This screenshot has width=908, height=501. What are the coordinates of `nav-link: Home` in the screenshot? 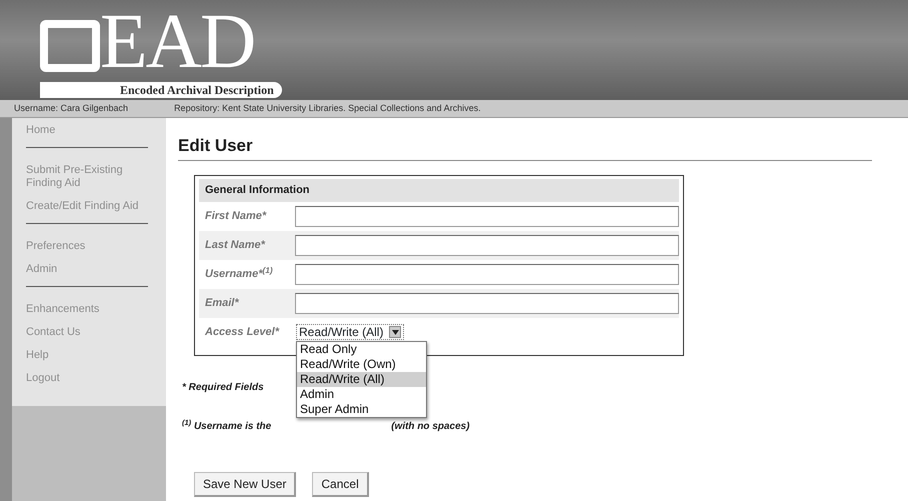 It's located at (91, 130).